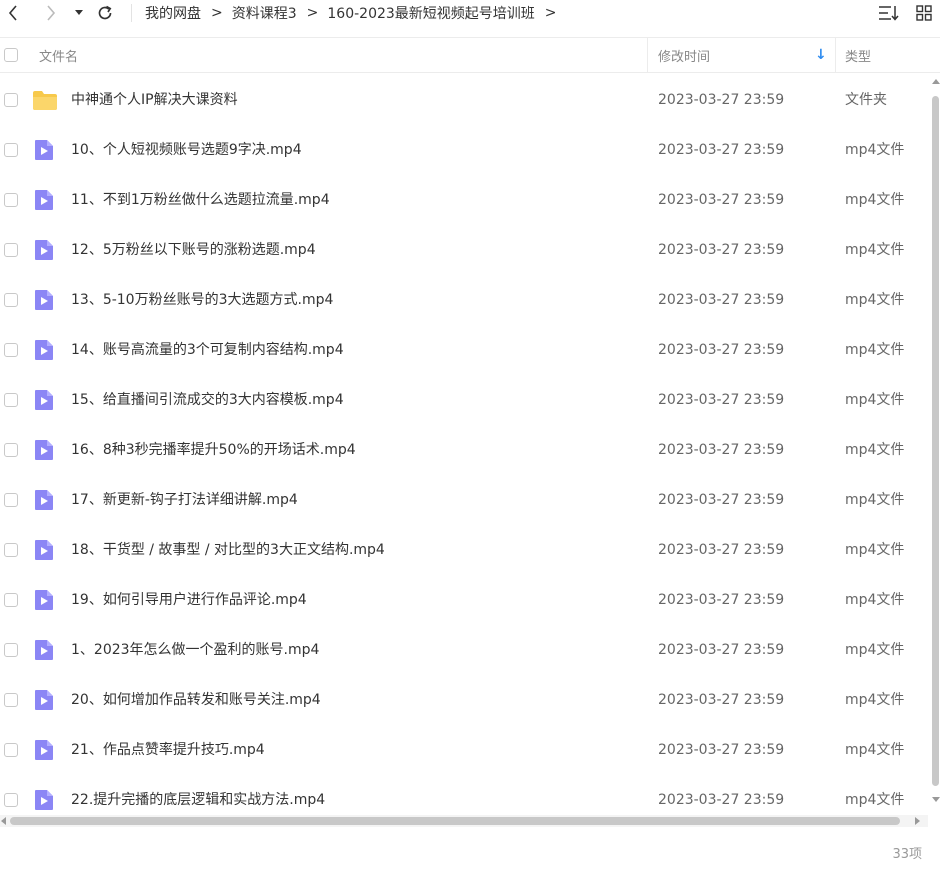  I want to click on grid-view-icon, so click(924, 13).